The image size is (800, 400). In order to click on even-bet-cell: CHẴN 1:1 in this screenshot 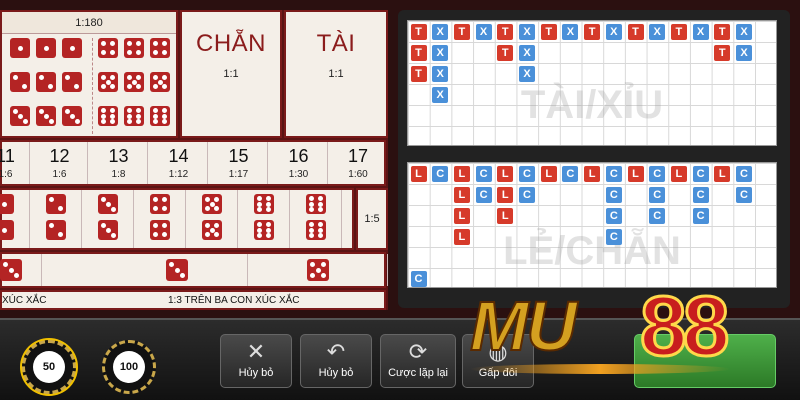, I will do `click(231, 74)`.